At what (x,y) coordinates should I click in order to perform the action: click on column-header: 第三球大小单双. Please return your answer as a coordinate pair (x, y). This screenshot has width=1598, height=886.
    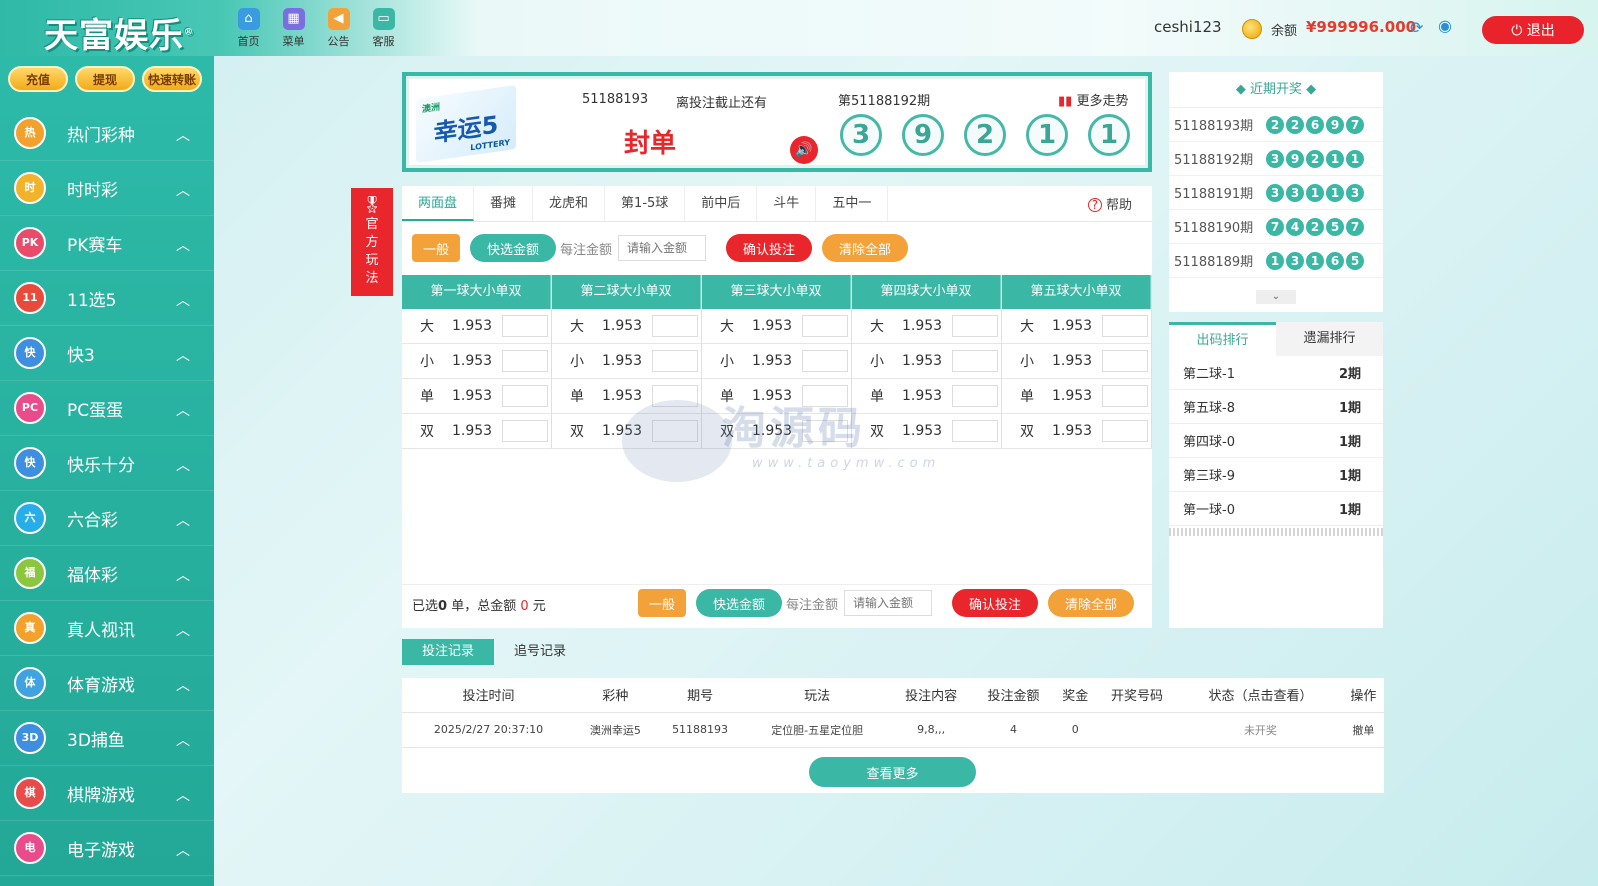
    Looking at the image, I should click on (776, 292).